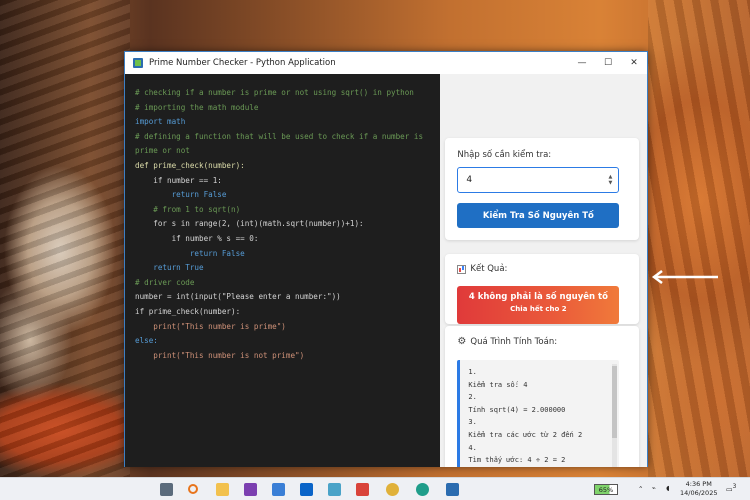 This screenshot has height=500, width=750. I want to click on number-input-value: 4, so click(469, 180).